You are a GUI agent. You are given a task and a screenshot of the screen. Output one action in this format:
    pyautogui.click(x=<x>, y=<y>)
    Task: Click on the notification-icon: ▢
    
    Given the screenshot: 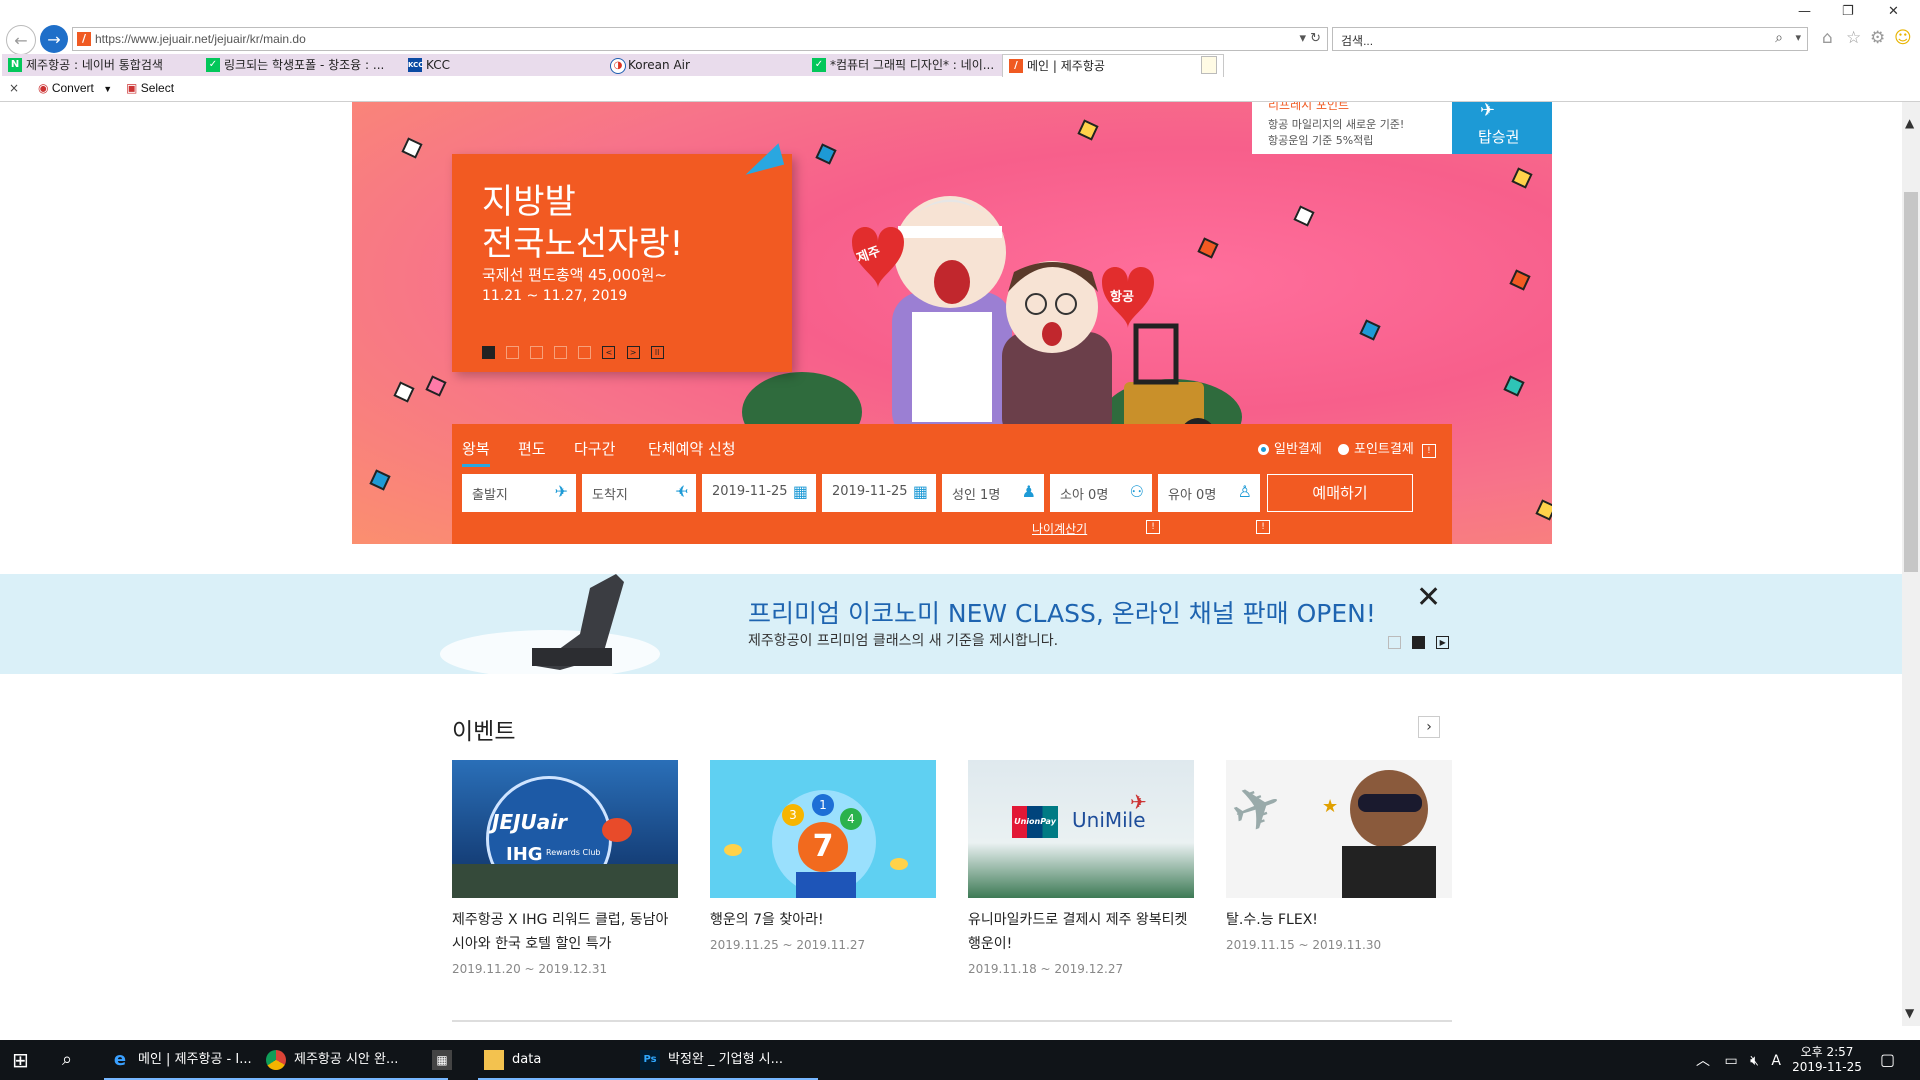 What is the action you would take?
    pyautogui.click(x=1887, y=1059)
    